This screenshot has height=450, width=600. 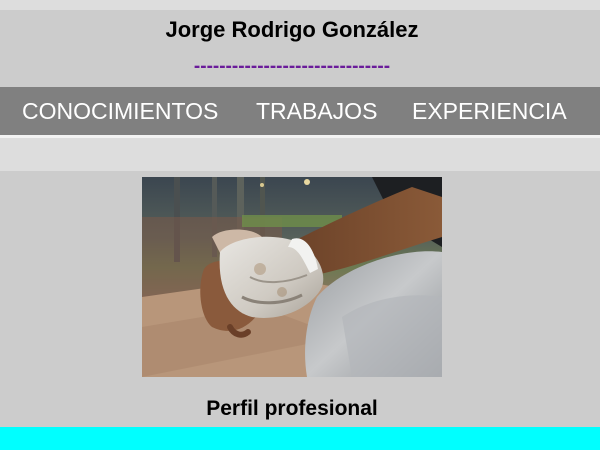 I want to click on section-title: Perfil profesional, so click(x=292, y=408).